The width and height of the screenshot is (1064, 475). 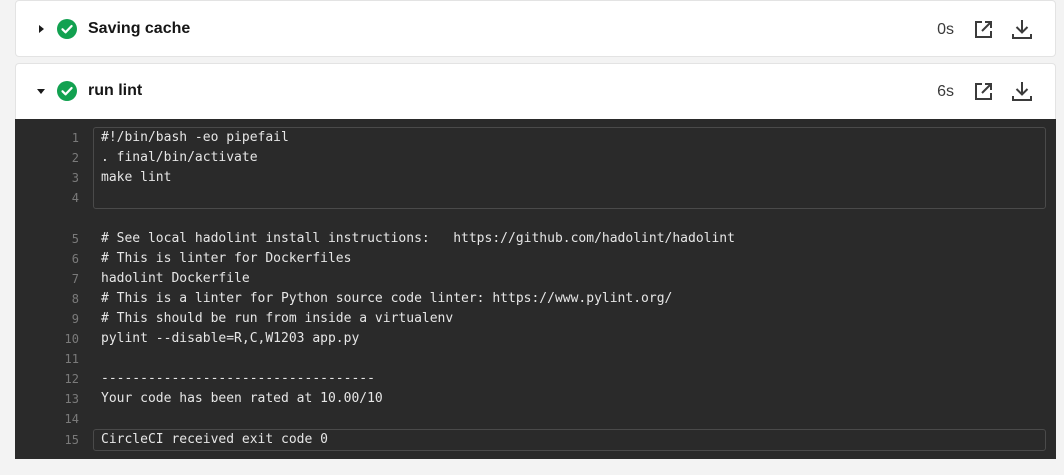 I want to click on step-header: Saving cache 0s, so click(x=535, y=28).